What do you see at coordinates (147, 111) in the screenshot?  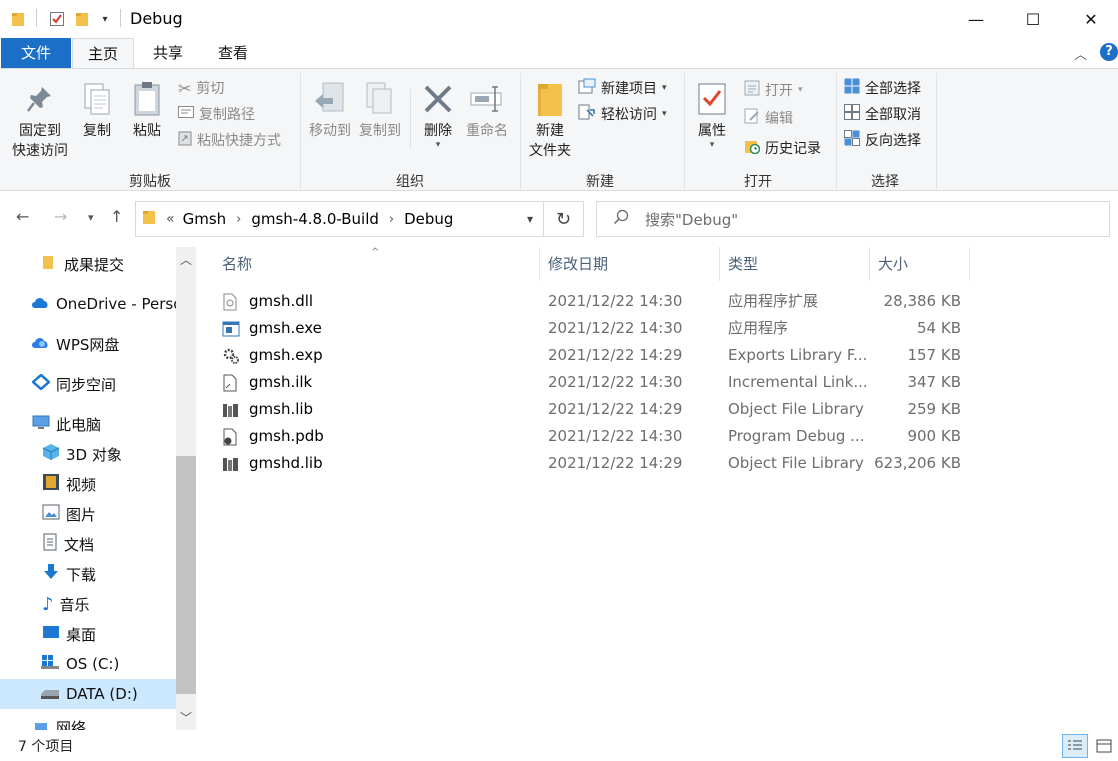 I see `paste-button: 粘贴` at bounding box center [147, 111].